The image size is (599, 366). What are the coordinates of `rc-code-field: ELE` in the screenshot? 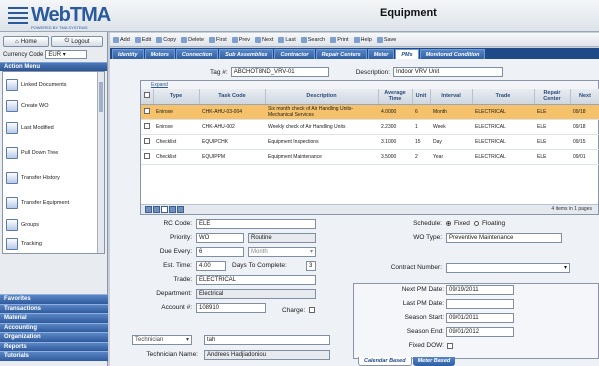 It's located at (256, 224).